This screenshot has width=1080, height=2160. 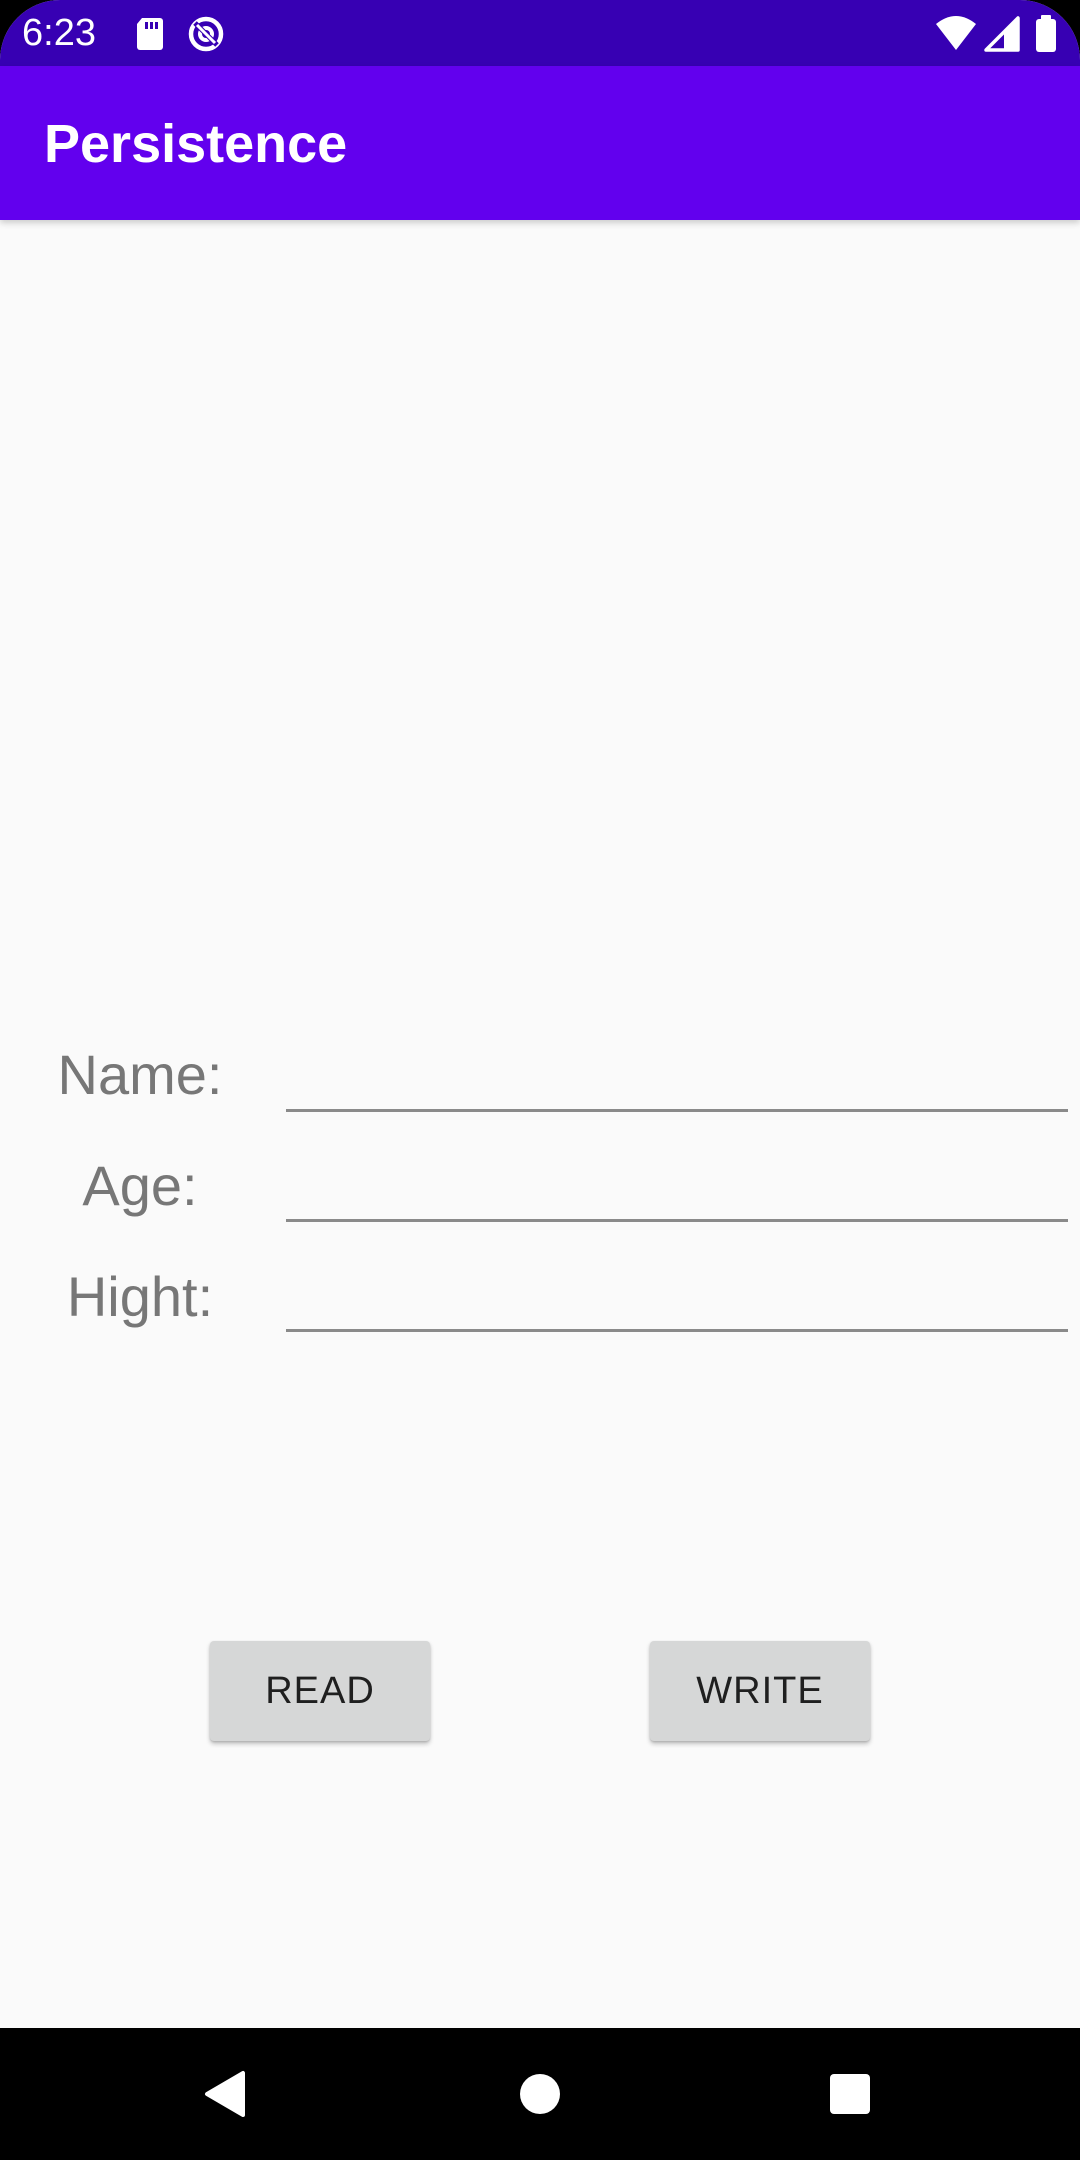 What do you see at coordinates (540, 143) in the screenshot?
I see `app-bar: Persistence` at bounding box center [540, 143].